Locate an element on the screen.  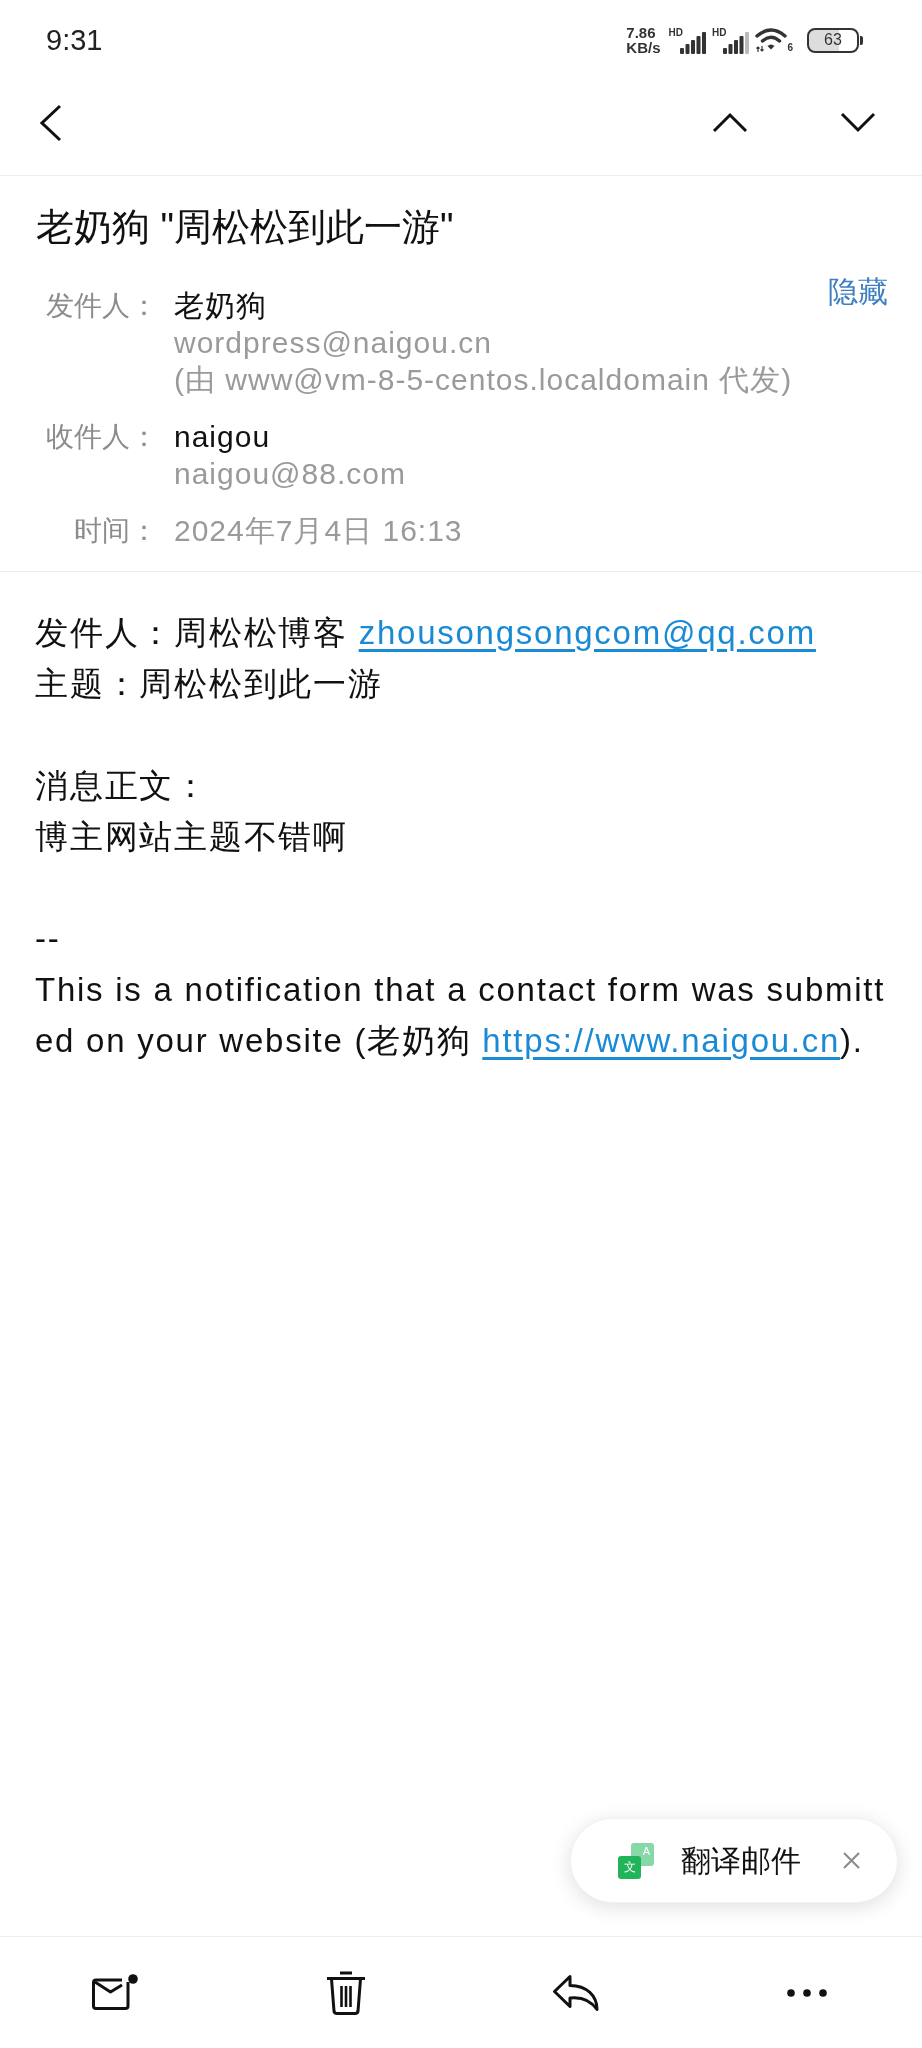
field-label: 发件人： is located at coordinates (101, 306).